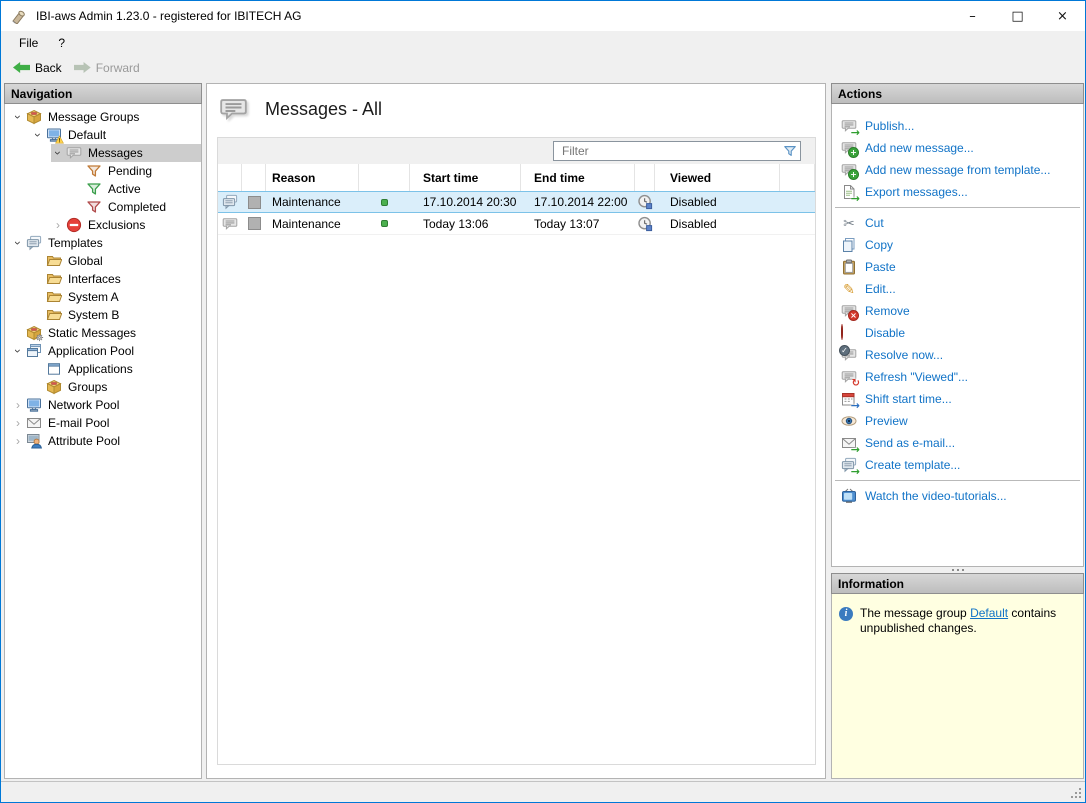 This screenshot has width=1086, height=803. What do you see at coordinates (850, 312) in the screenshot?
I see `remove-icon: ×` at bounding box center [850, 312].